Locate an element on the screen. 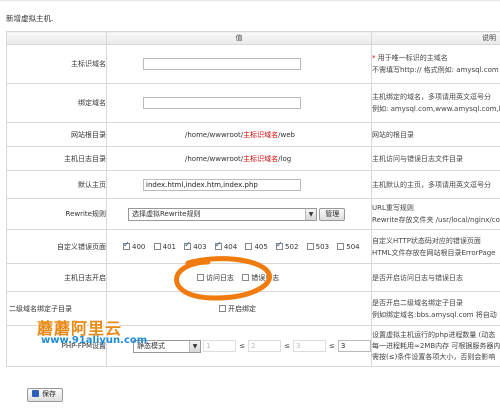 This screenshot has width=500, height=411. watermark-url: www.91aliyun.com is located at coordinates (94, 340).